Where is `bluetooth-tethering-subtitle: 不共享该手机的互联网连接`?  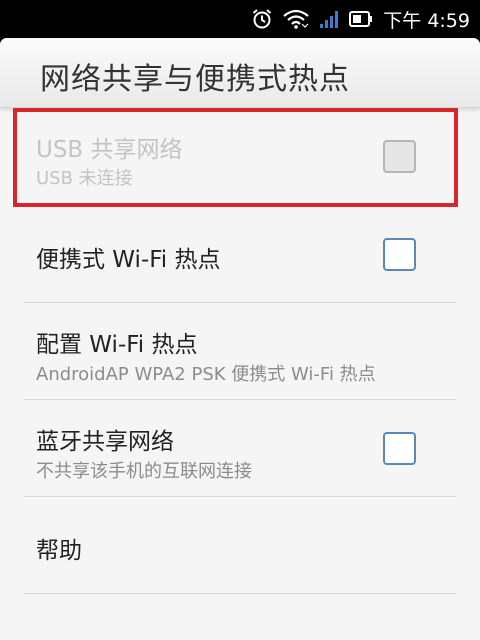
bluetooth-tethering-subtitle: 不共享该手机的互联网连接 is located at coordinates (144, 471).